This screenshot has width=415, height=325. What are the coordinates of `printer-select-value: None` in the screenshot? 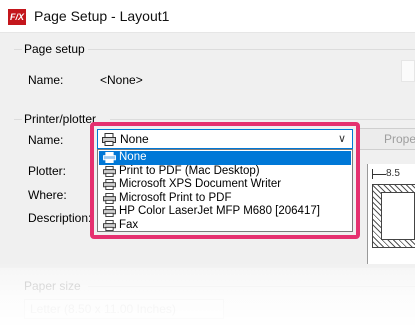 It's located at (134, 139).